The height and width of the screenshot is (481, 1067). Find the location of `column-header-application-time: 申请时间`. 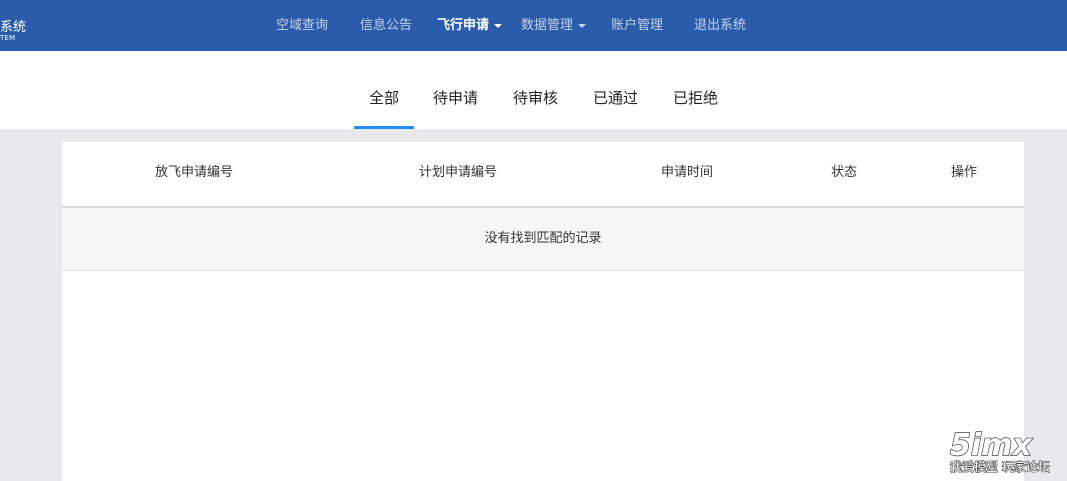

column-header-application-time: 申请时间 is located at coordinates (687, 174).